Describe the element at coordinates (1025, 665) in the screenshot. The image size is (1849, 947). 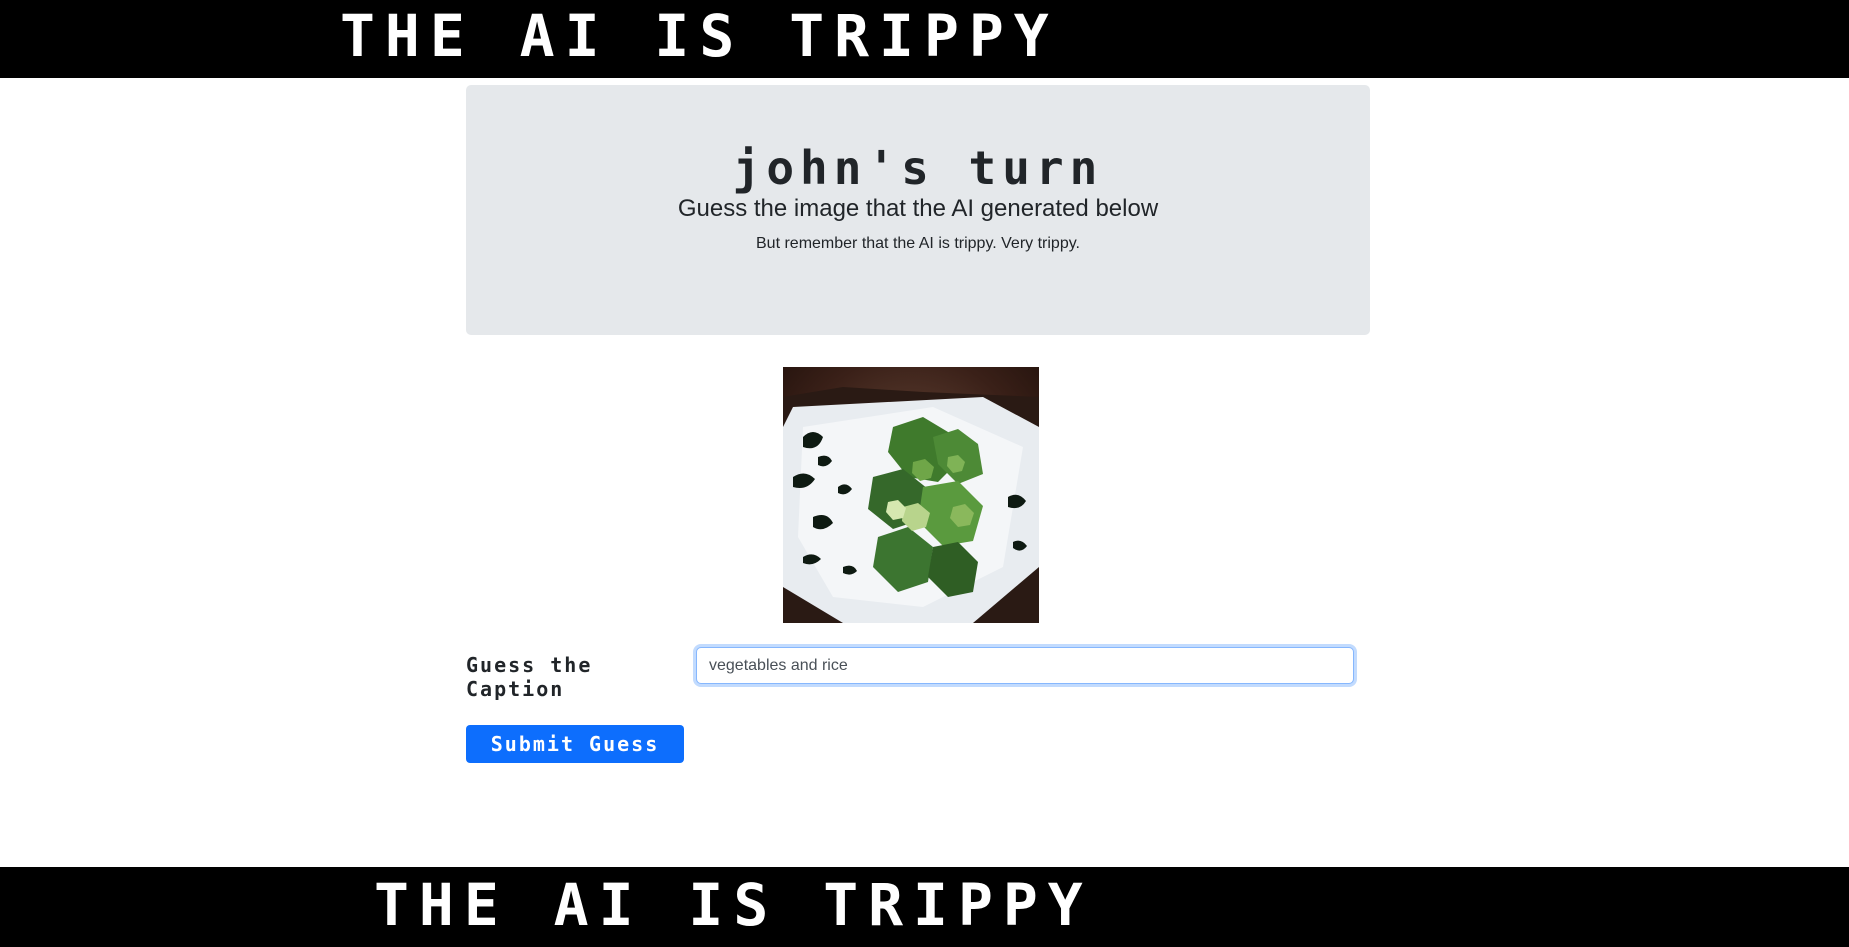
I see `caption-guess-input` at that location.